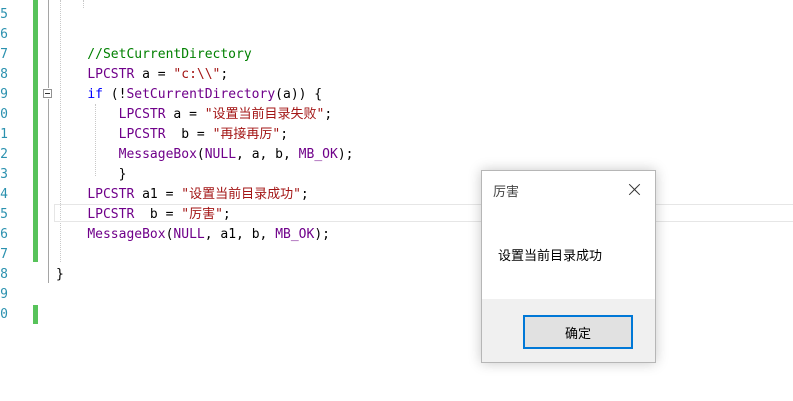  I want to click on code-text: MessageBox(NULL, a1, b, MB_OK);, so click(193, 235).